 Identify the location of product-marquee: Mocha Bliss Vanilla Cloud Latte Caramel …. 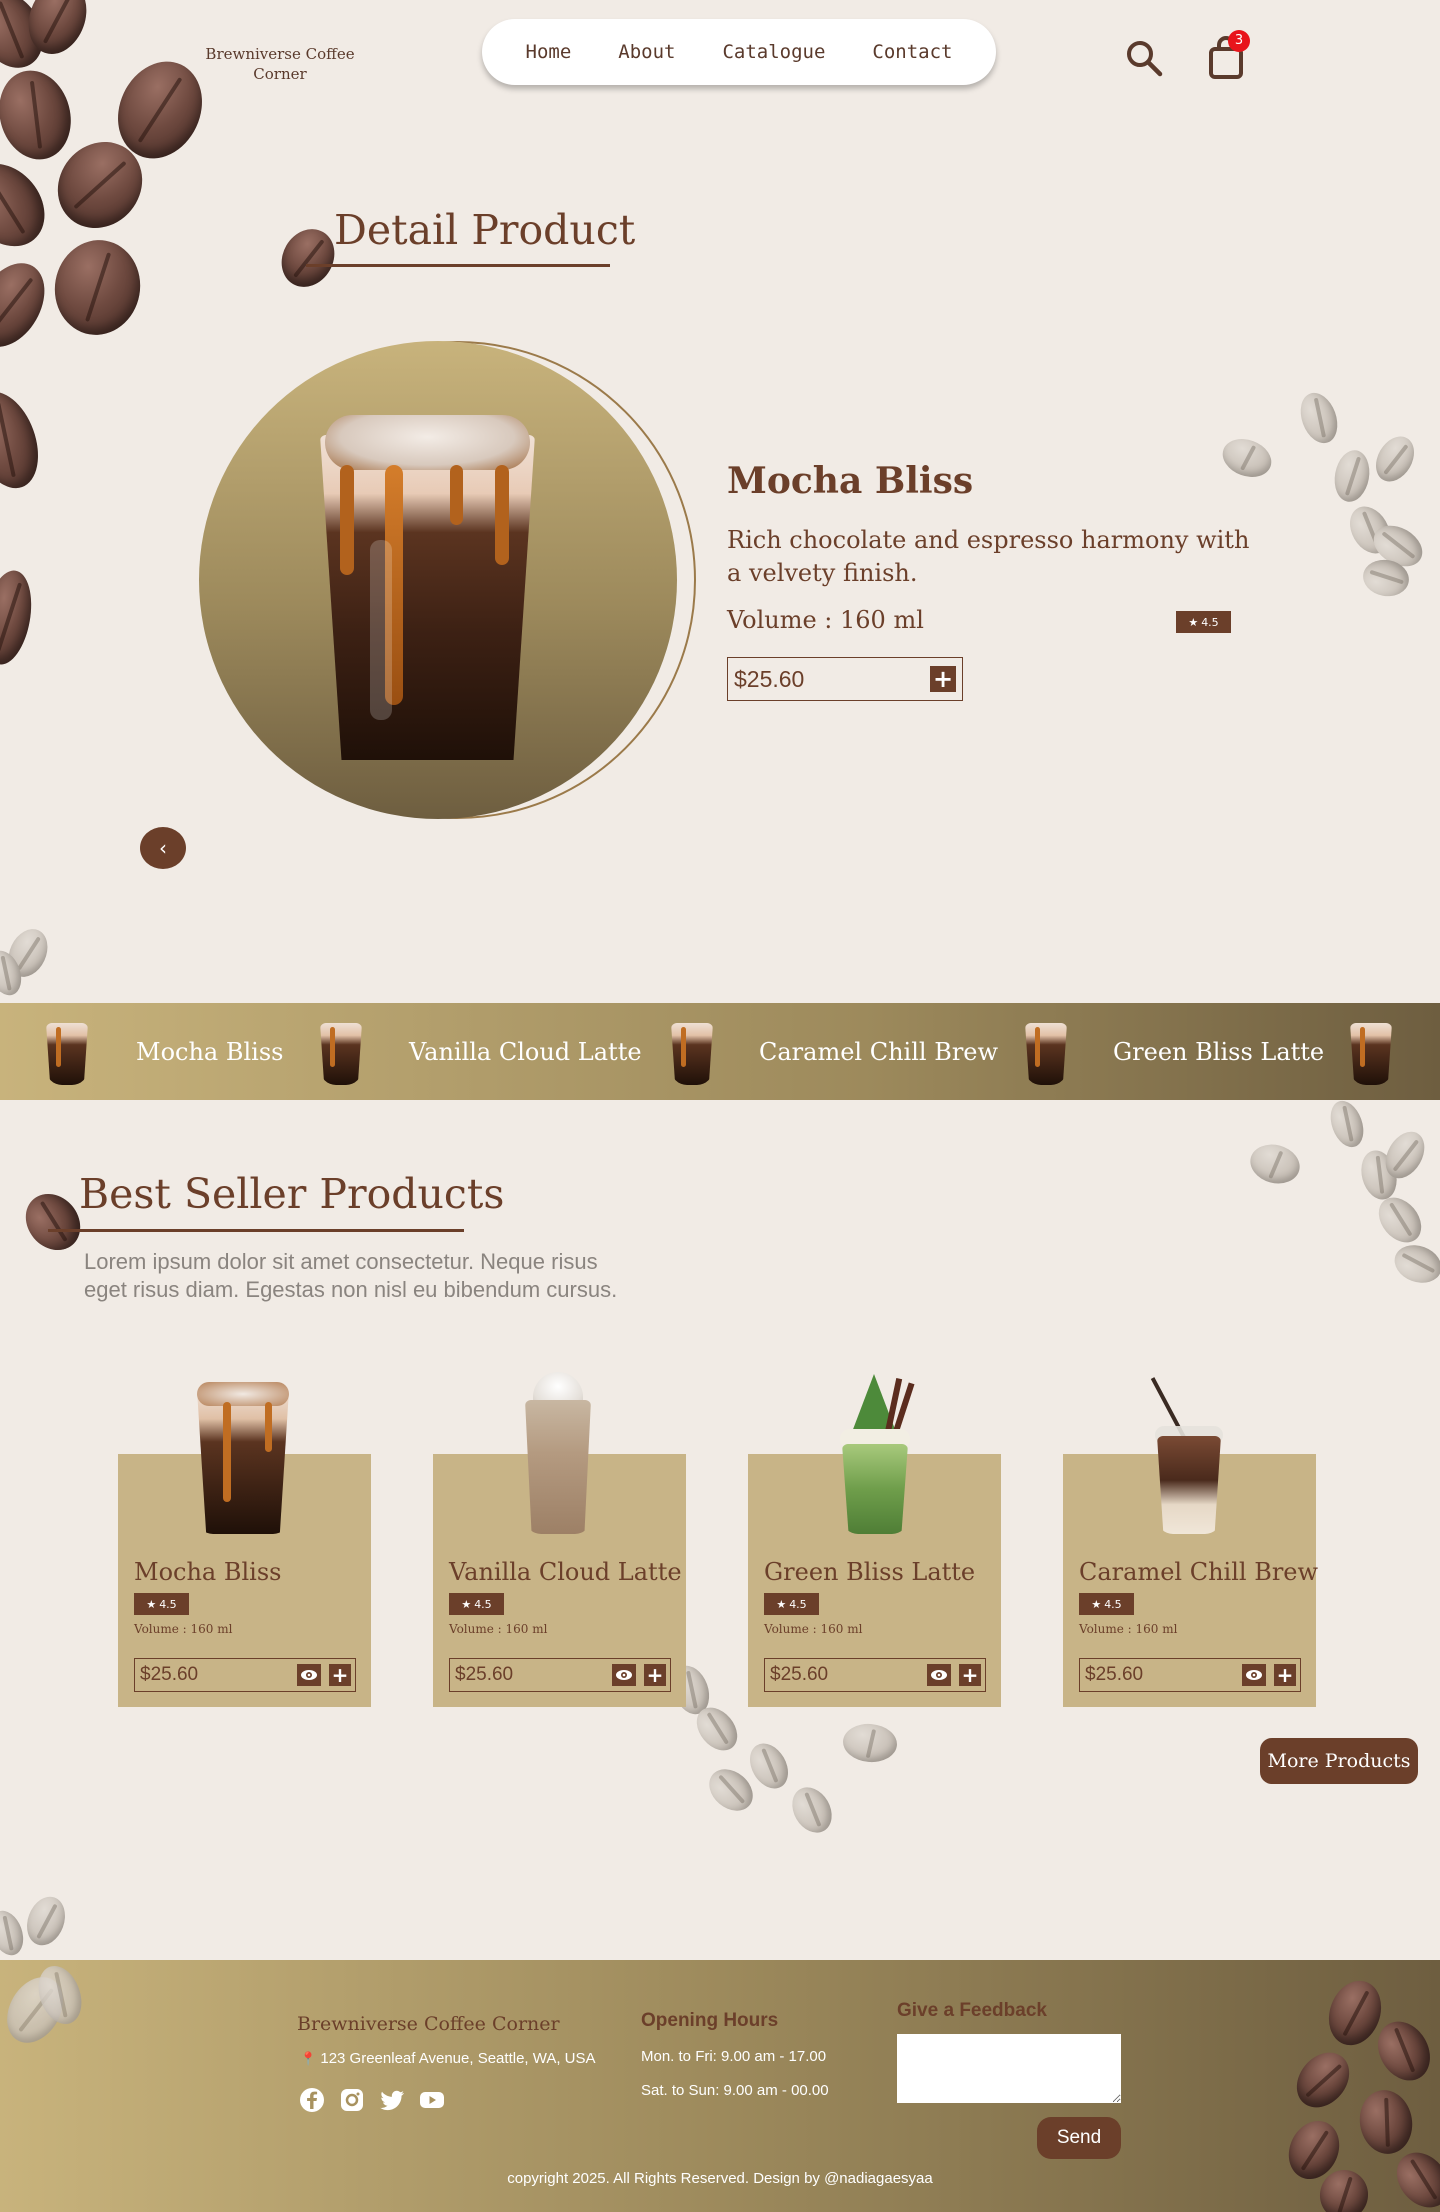
(720, 1051).